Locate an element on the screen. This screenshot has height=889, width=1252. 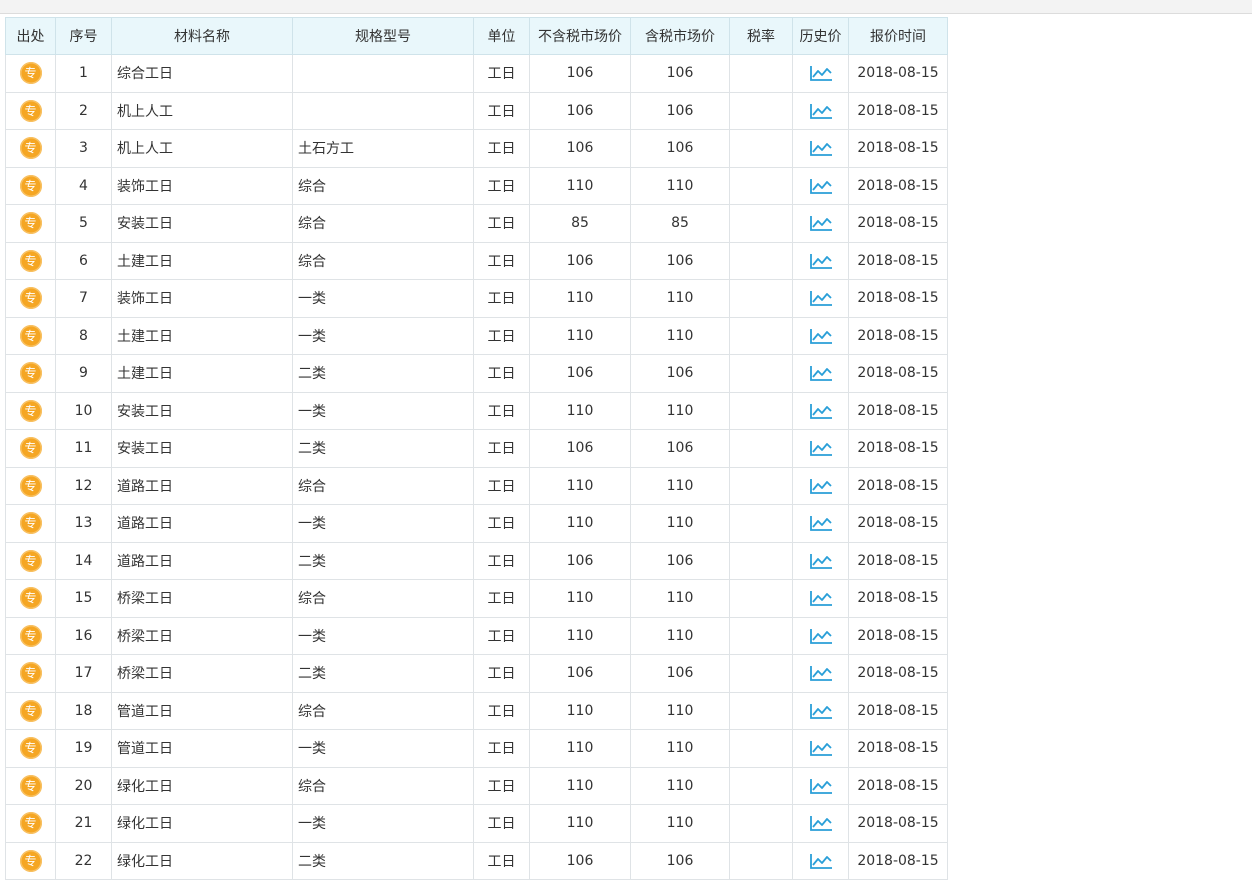
table-row: 专 17 桥梁工日 二类 工日 106 106 2018-08-15 is located at coordinates (476, 673).